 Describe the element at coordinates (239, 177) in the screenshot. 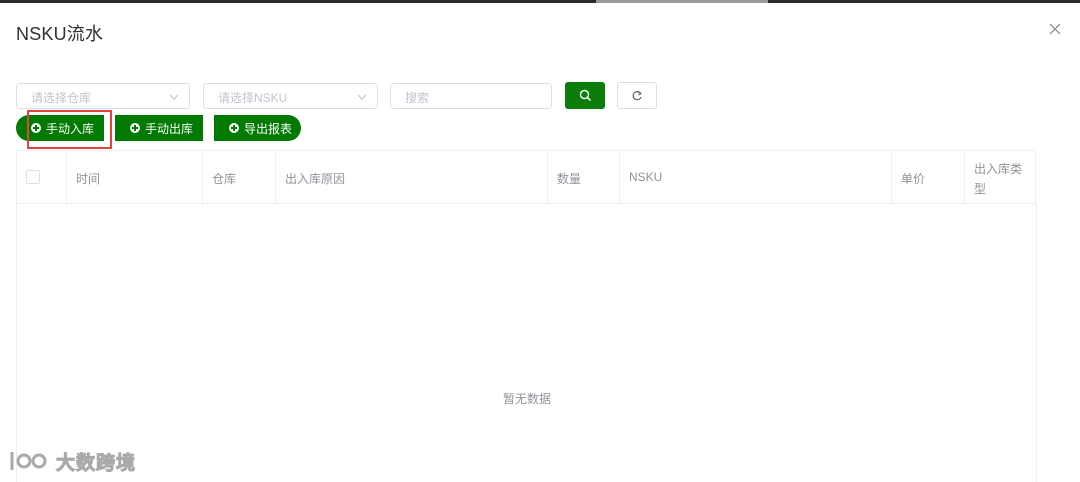

I see `column-header-warehouse: 仓库` at that location.